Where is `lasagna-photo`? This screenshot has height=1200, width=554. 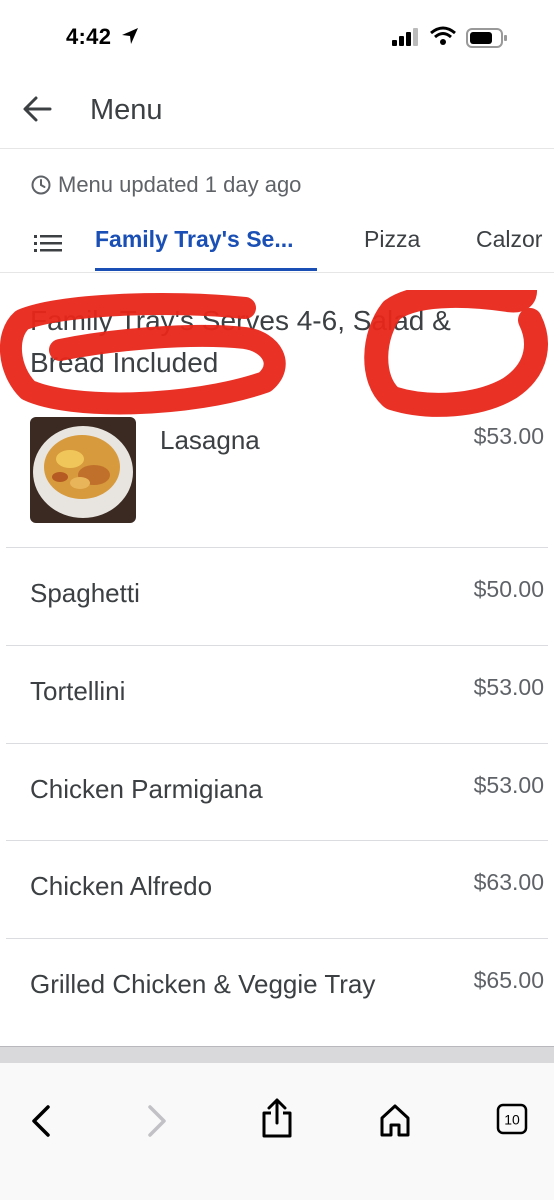 lasagna-photo is located at coordinates (83, 470).